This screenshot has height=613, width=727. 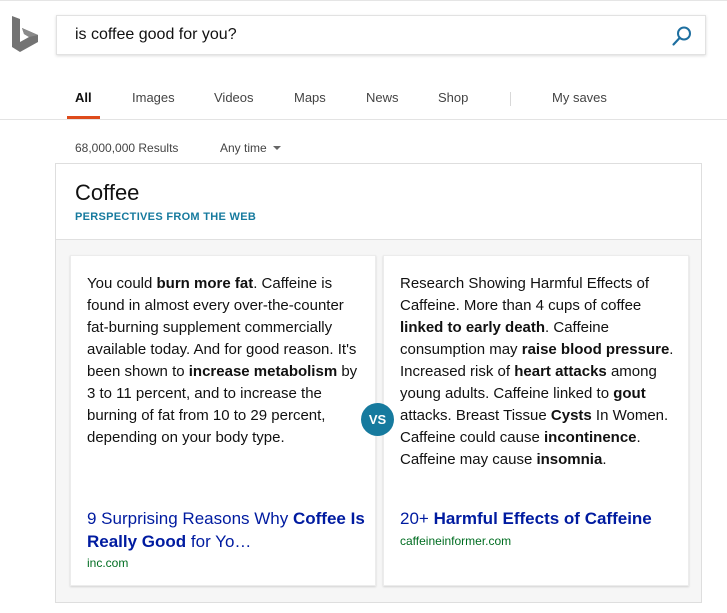 I want to click on tab-shop: Shop, so click(x=453, y=97).